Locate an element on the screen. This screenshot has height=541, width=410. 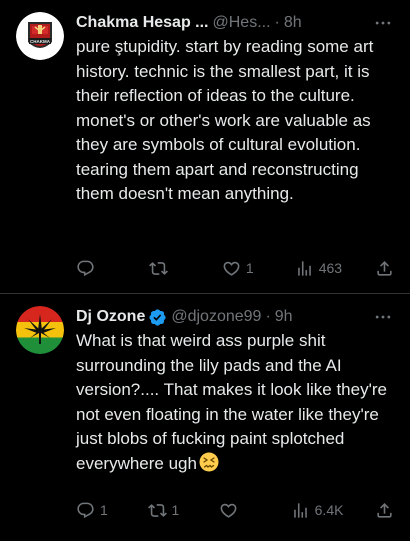
timestamp: 8h is located at coordinates (293, 23).